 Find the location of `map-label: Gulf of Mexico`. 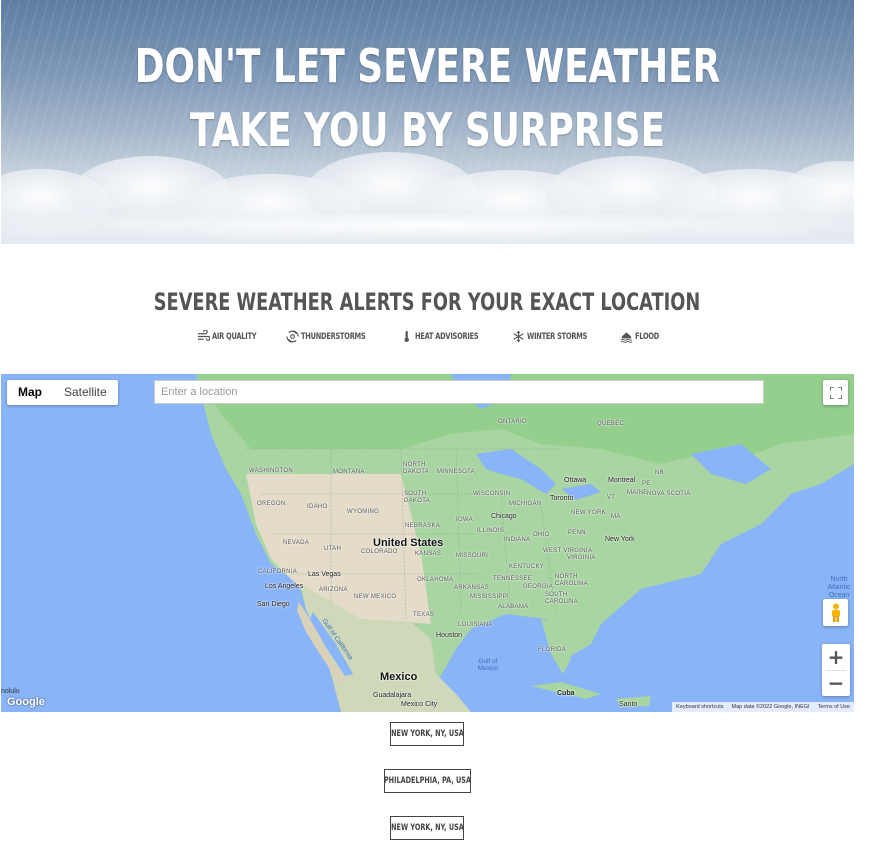

map-label: Gulf of Mexico is located at coordinates (488, 665).